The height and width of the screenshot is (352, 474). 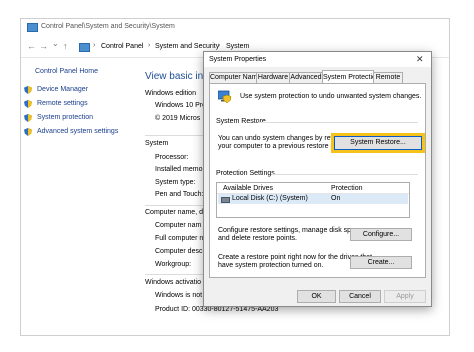 What do you see at coordinates (360, 296) in the screenshot?
I see `cancel-button: Cancel` at bounding box center [360, 296].